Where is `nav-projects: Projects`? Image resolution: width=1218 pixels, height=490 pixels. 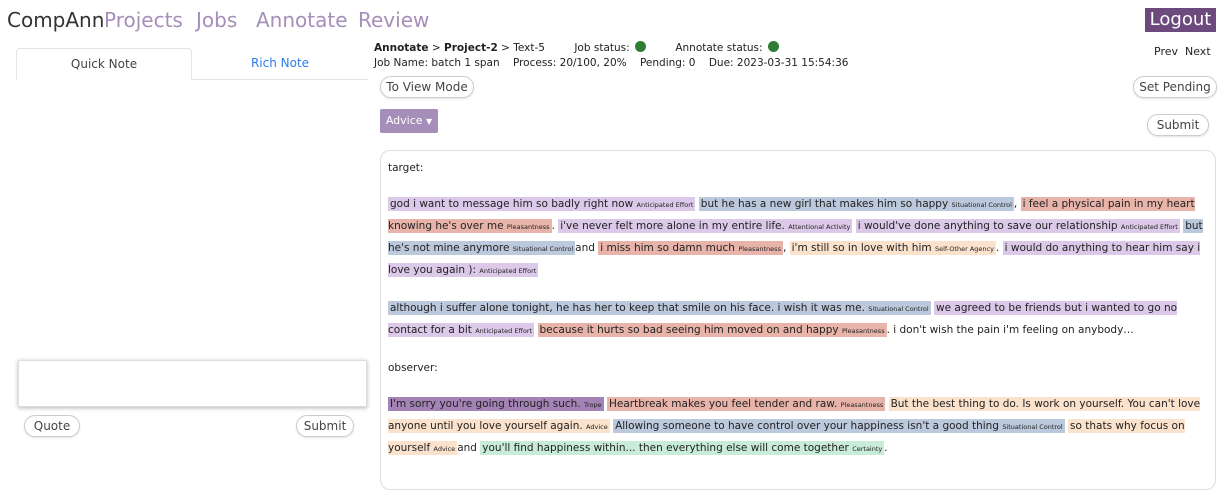 nav-projects: Projects is located at coordinates (143, 20).